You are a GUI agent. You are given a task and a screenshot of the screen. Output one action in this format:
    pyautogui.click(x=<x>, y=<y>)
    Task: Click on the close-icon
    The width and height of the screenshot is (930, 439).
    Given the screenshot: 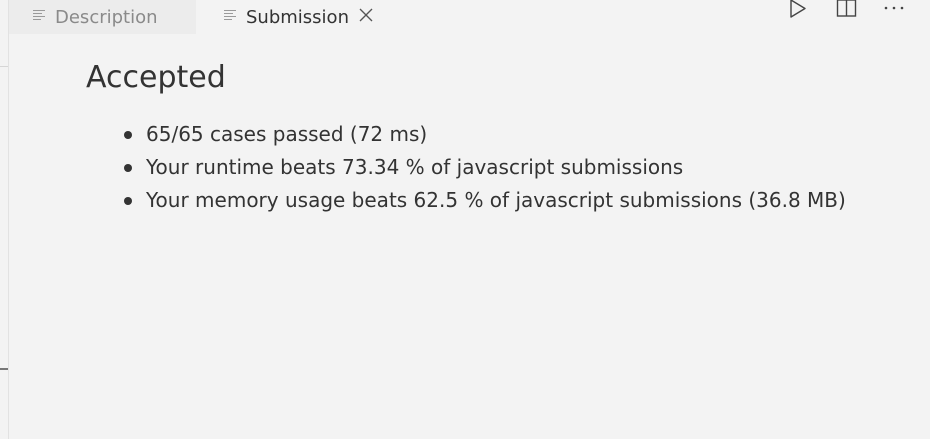 What is the action you would take?
    pyautogui.click(x=366, y=15)
    